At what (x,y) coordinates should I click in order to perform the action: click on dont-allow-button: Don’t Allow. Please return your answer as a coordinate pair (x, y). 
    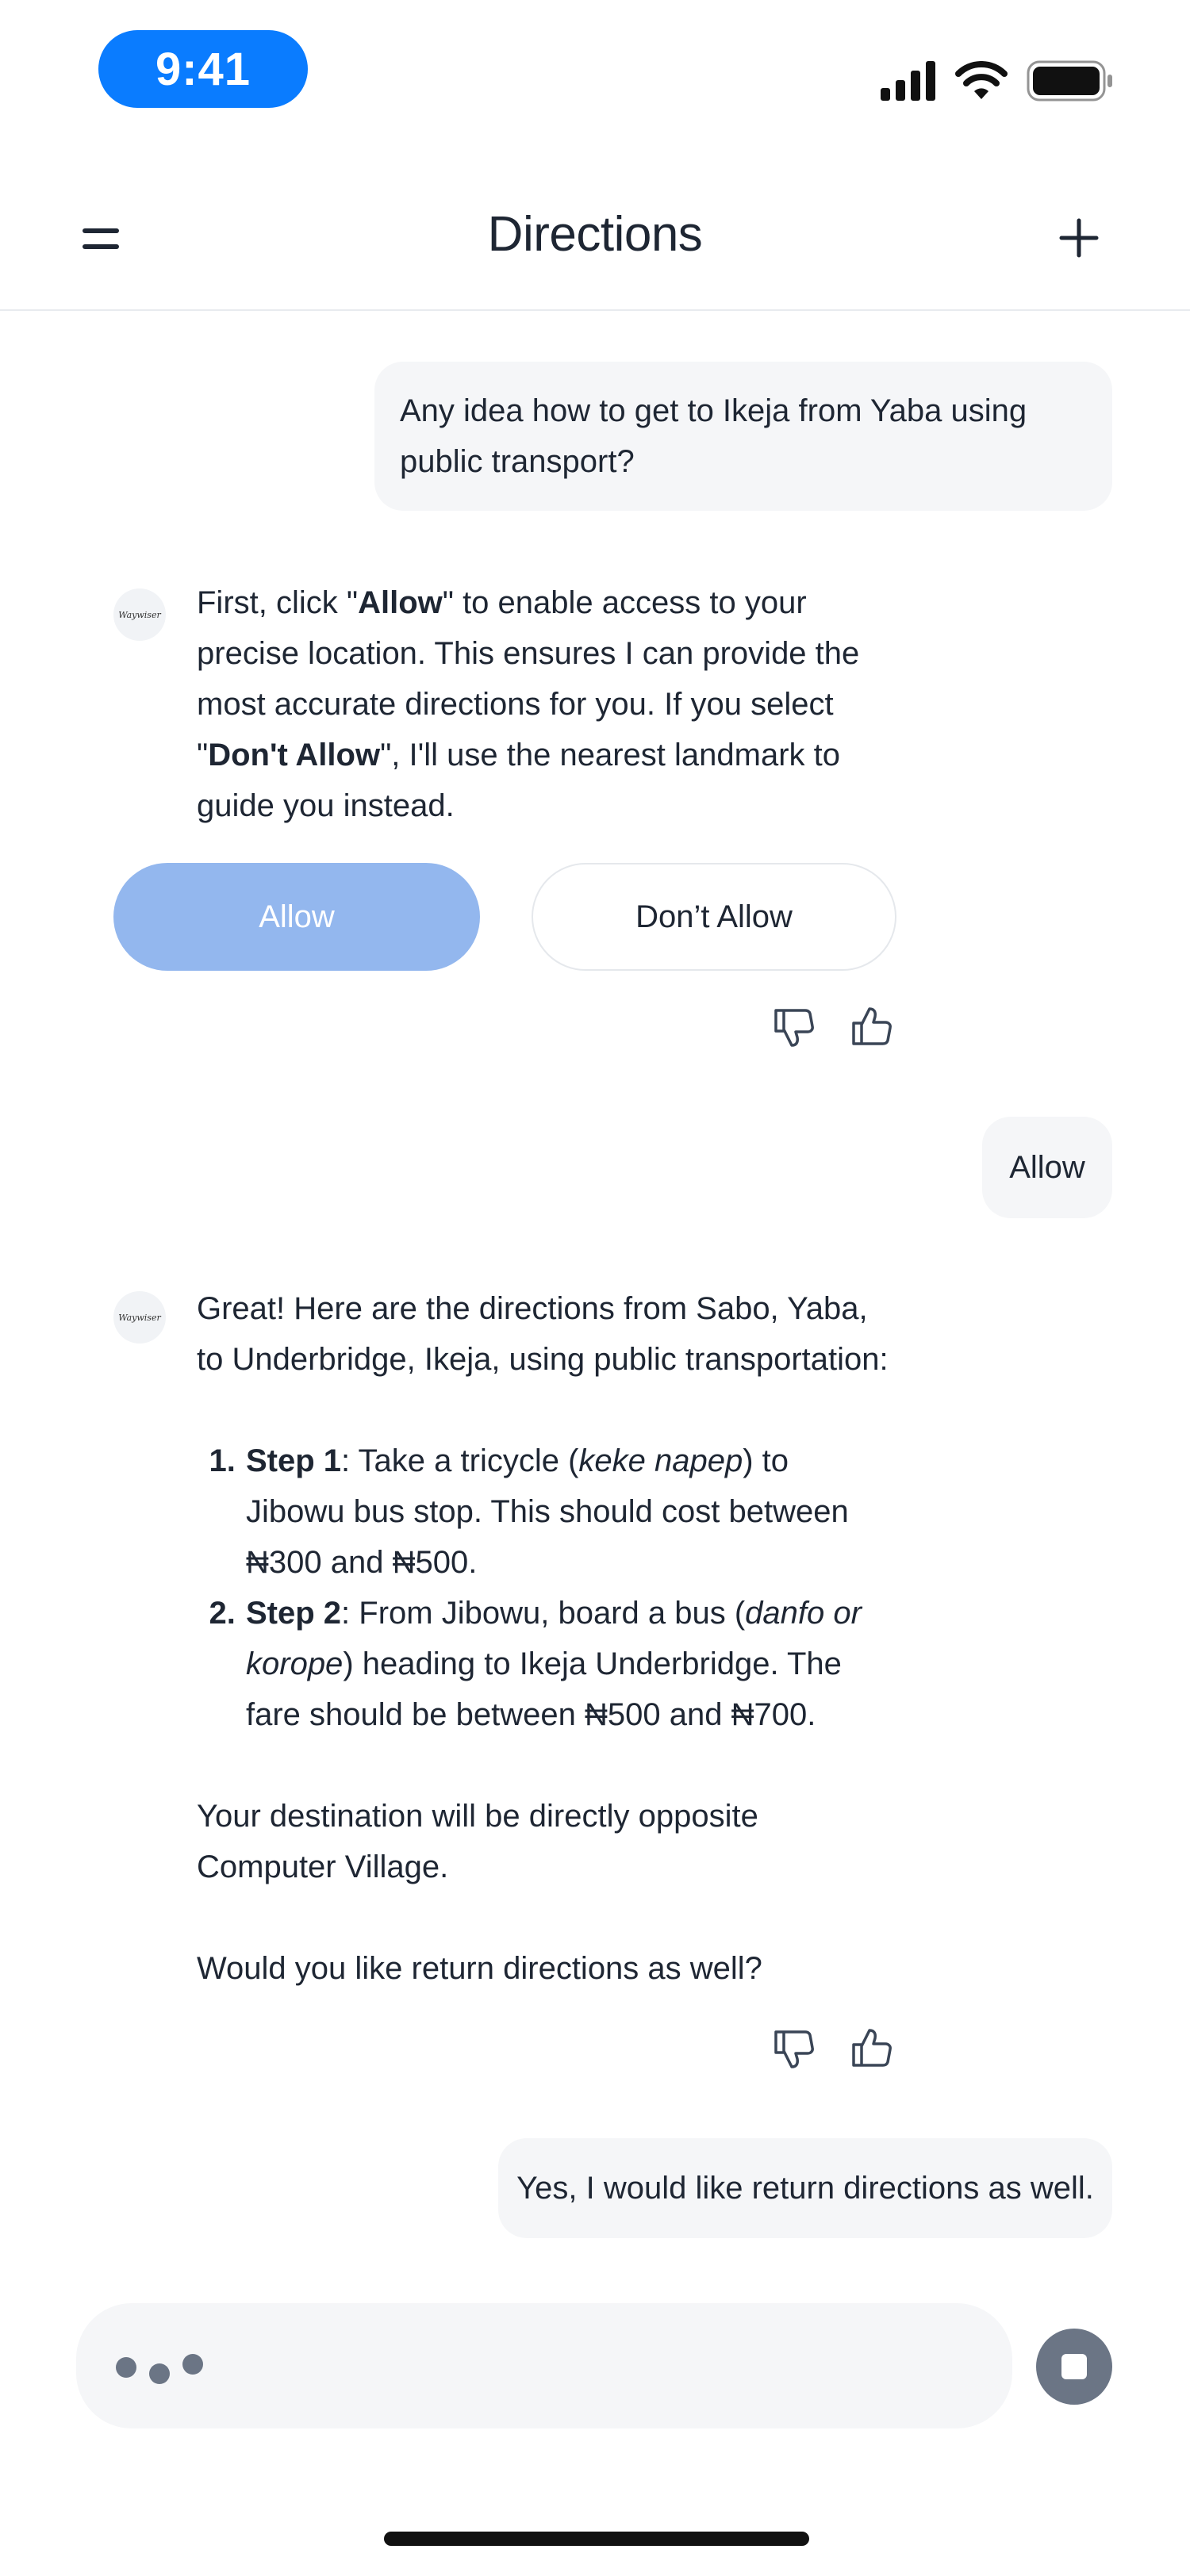
    Looking at the image, I should click on (714, 917).